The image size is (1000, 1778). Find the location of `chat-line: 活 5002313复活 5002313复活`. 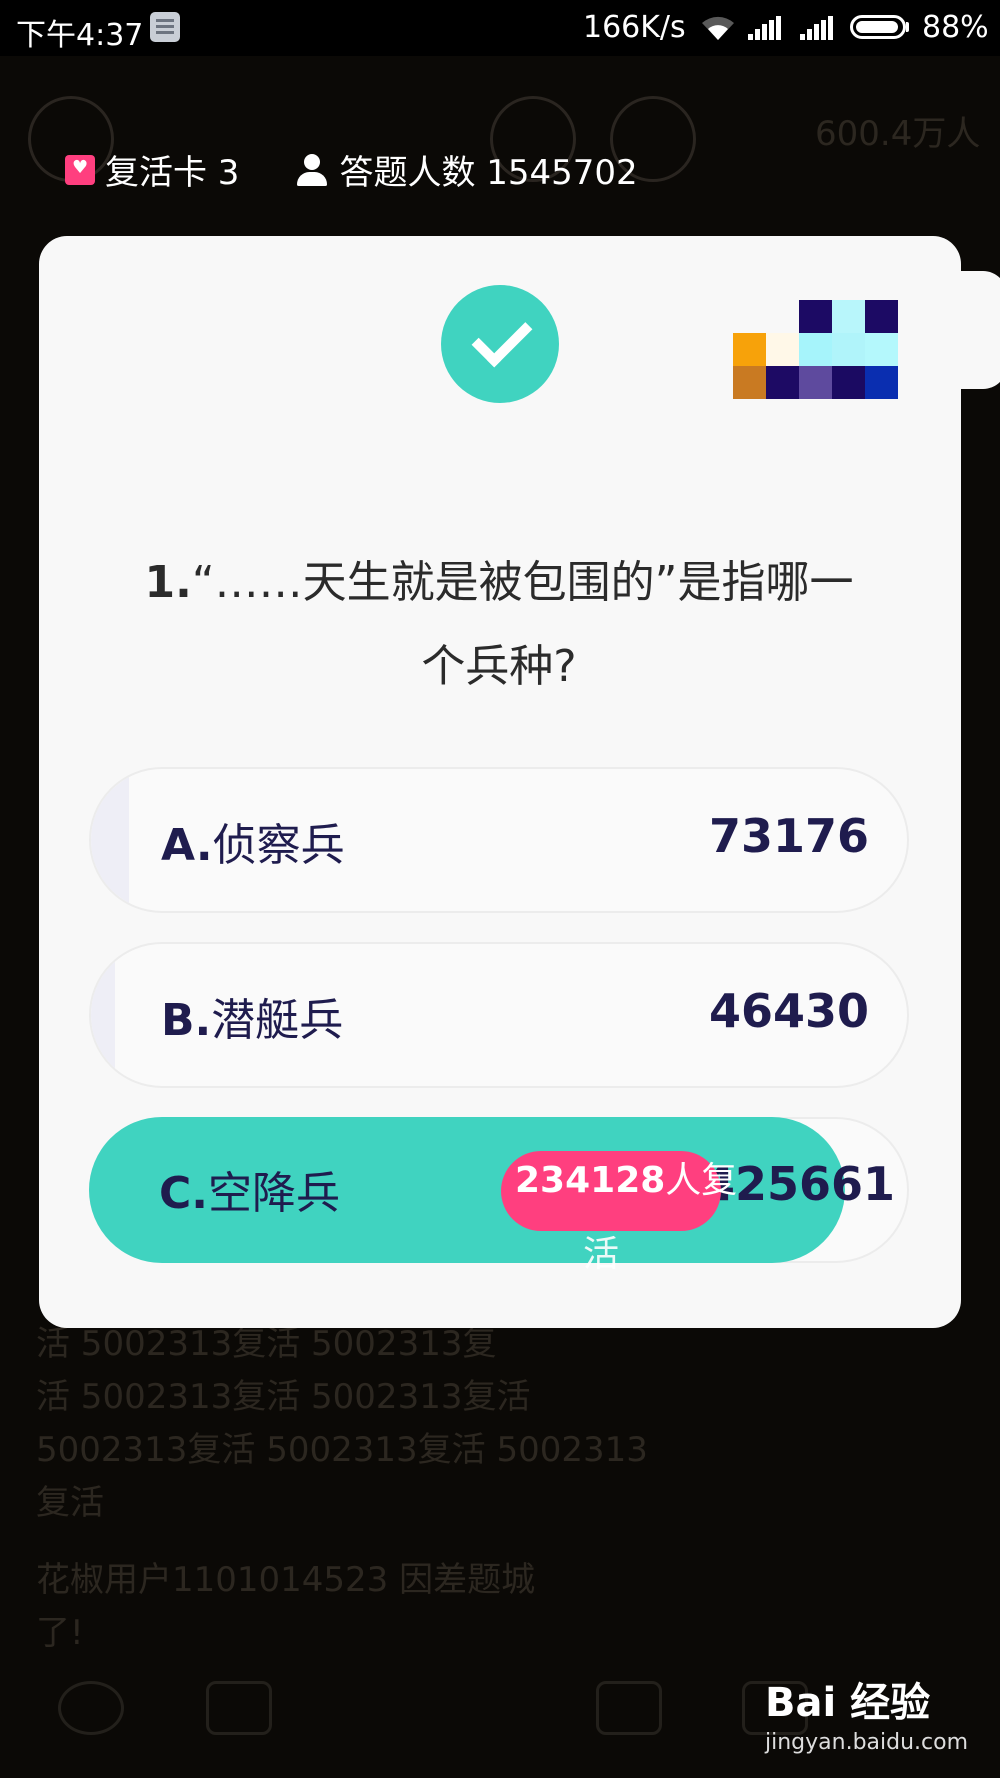

chat-line: 活 5002313复活 5002313复活 is located at coordinates (283, 1397).